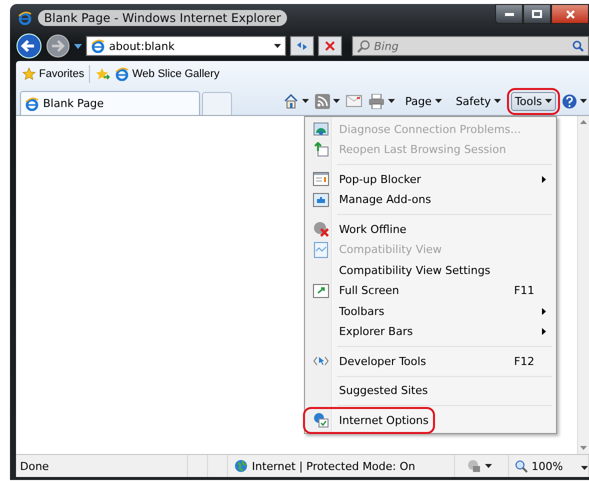  Describe the element at coordinates (34, 466) in the screenshot. I see `status-text: Done` at that location.